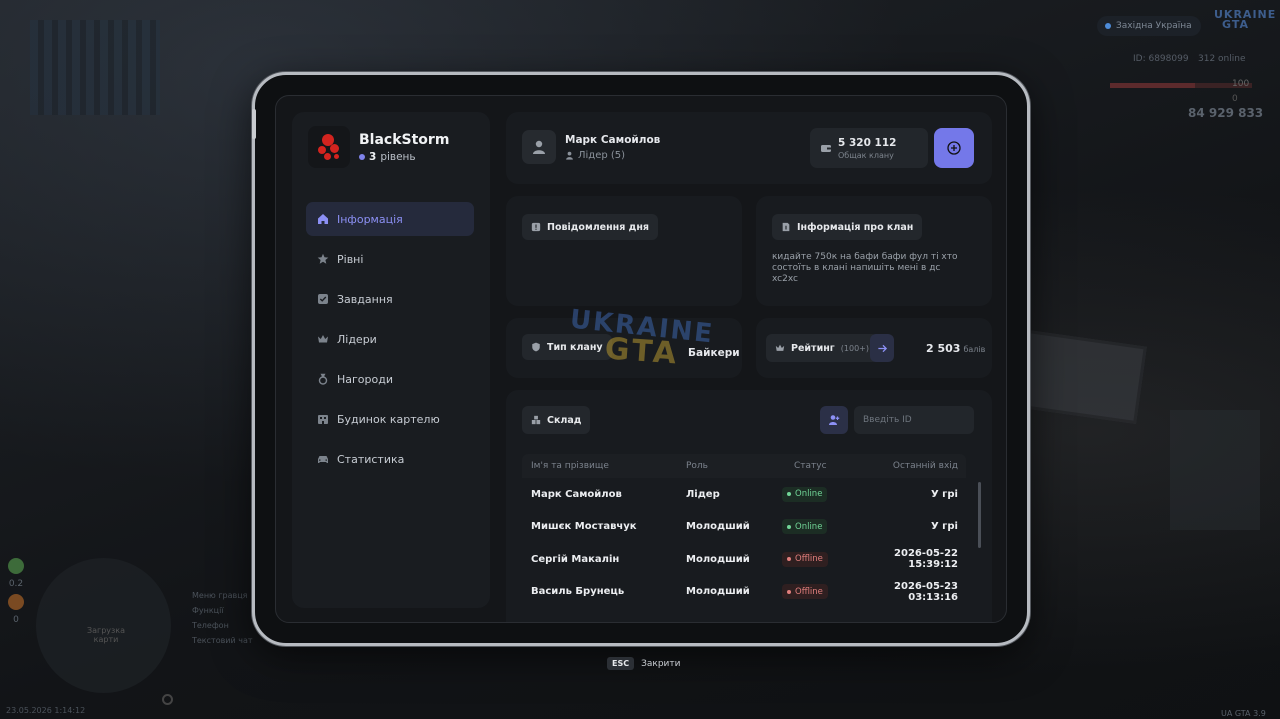 This screenshot has width=1280, height=719. I want to click on warehouse-button: Склад, so click(556, 420).